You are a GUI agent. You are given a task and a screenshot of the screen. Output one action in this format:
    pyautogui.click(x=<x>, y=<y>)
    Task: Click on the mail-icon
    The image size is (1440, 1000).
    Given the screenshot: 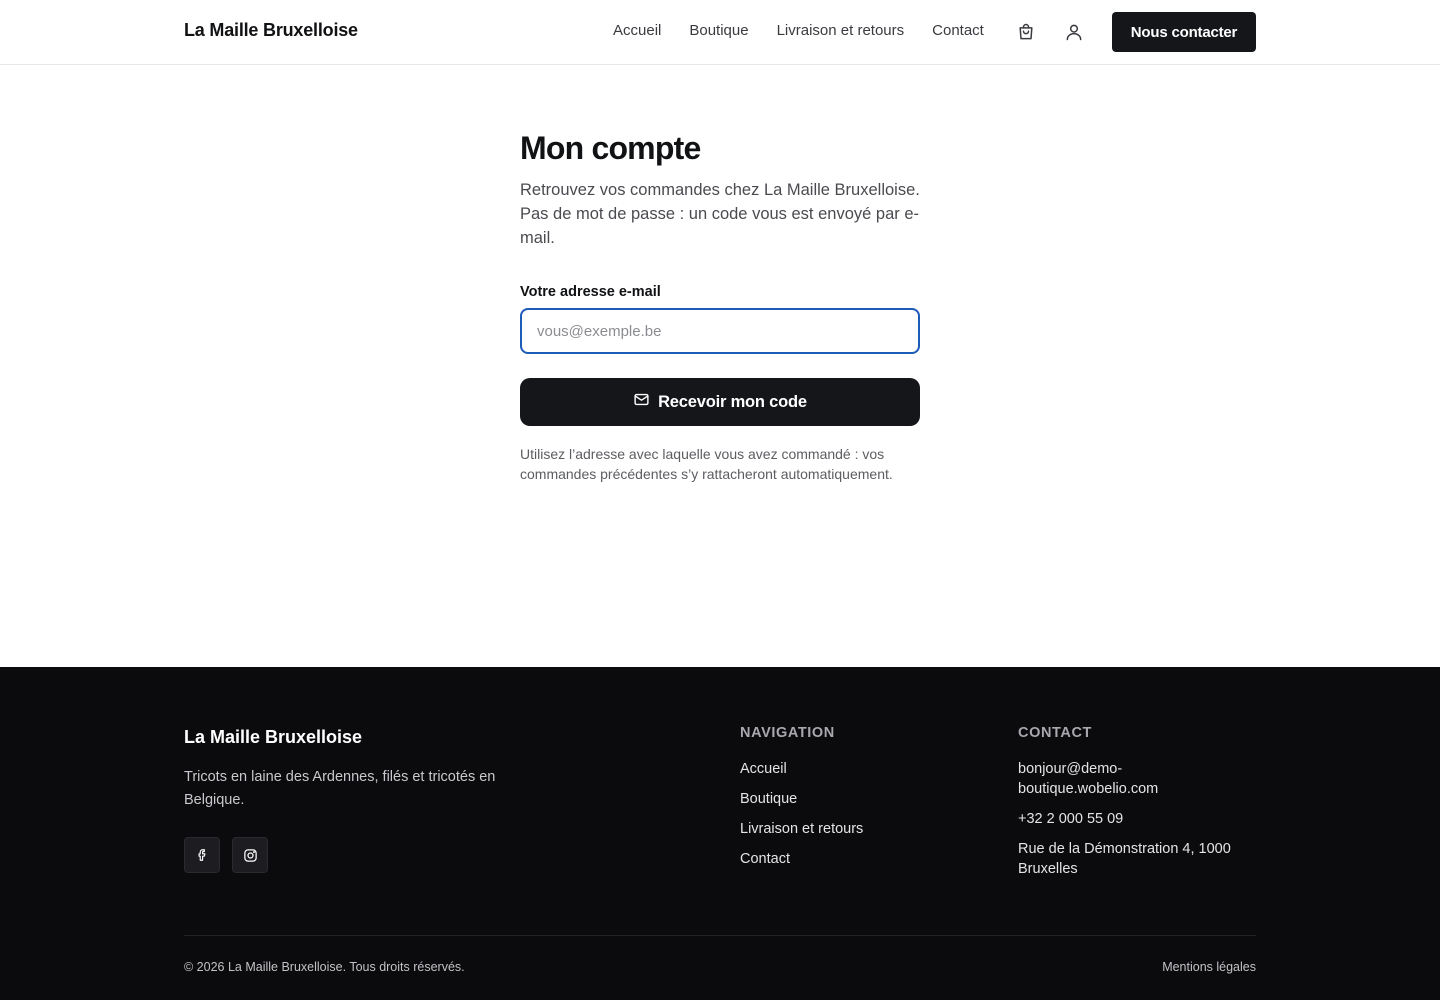 What is the action you would take?
    pyautogui.click(x=641, y=402)
    